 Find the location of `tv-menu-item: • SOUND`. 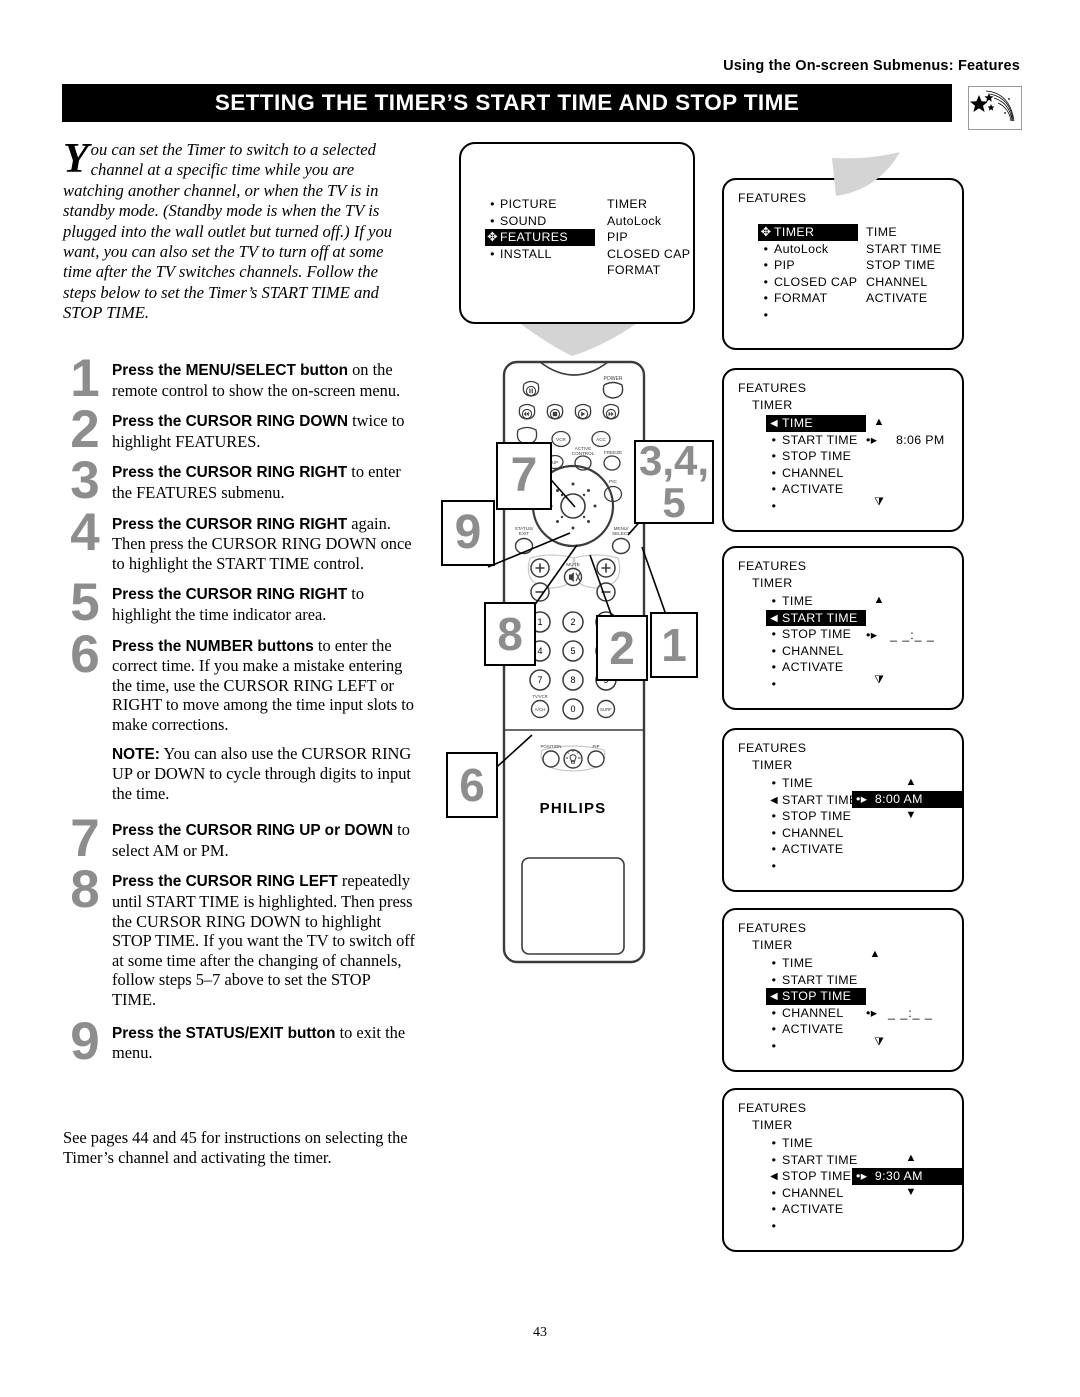

tv-menu-item: • SOUND is located at coordinates (541, 221).